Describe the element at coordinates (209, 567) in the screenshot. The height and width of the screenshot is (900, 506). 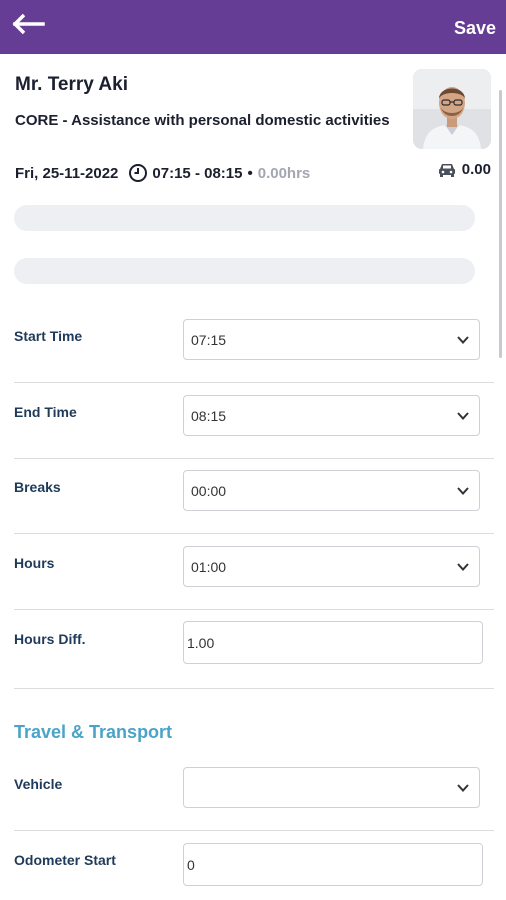
I see `hours-value: 01:00` at that location.